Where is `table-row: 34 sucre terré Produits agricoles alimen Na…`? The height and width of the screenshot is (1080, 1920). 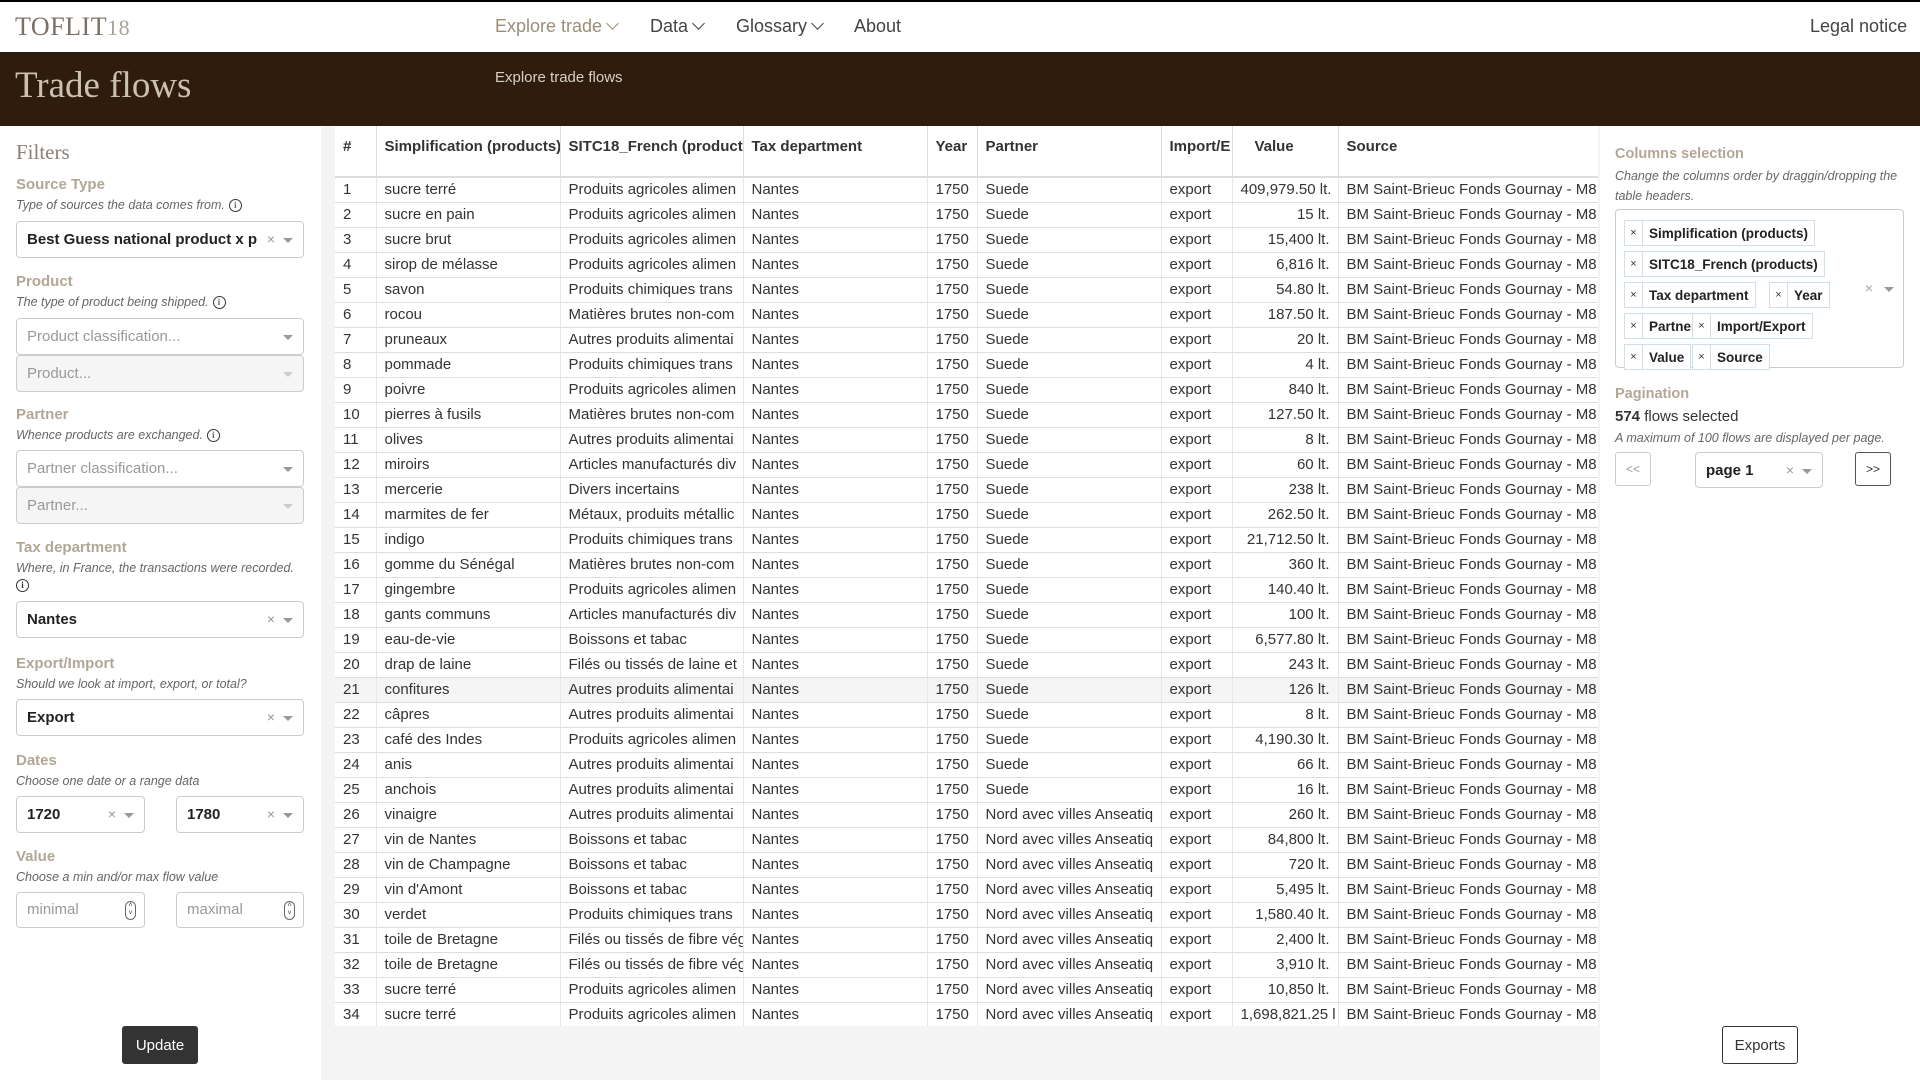 table-row: 34 sucre terré Produits agricoles alimen Na… is located at coordinates (966, 1014).